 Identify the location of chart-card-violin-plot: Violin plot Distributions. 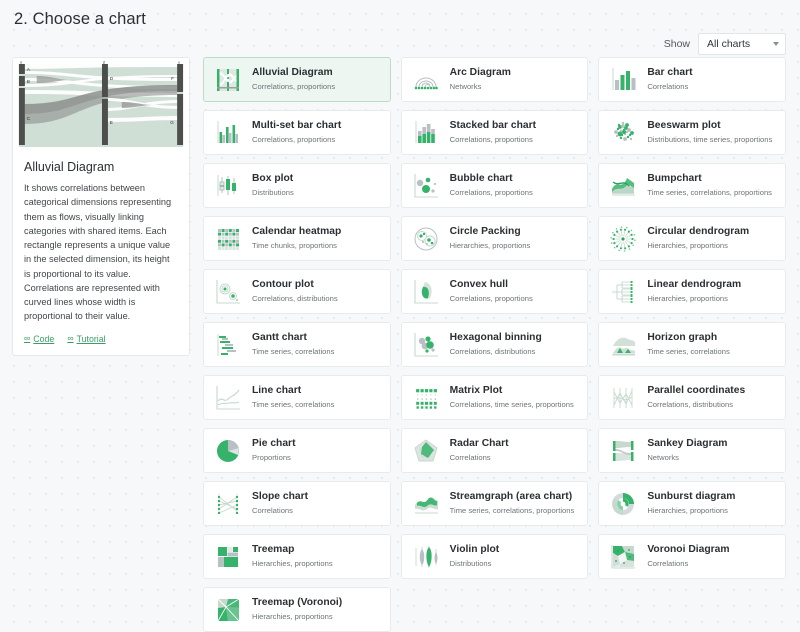
(494, 556).